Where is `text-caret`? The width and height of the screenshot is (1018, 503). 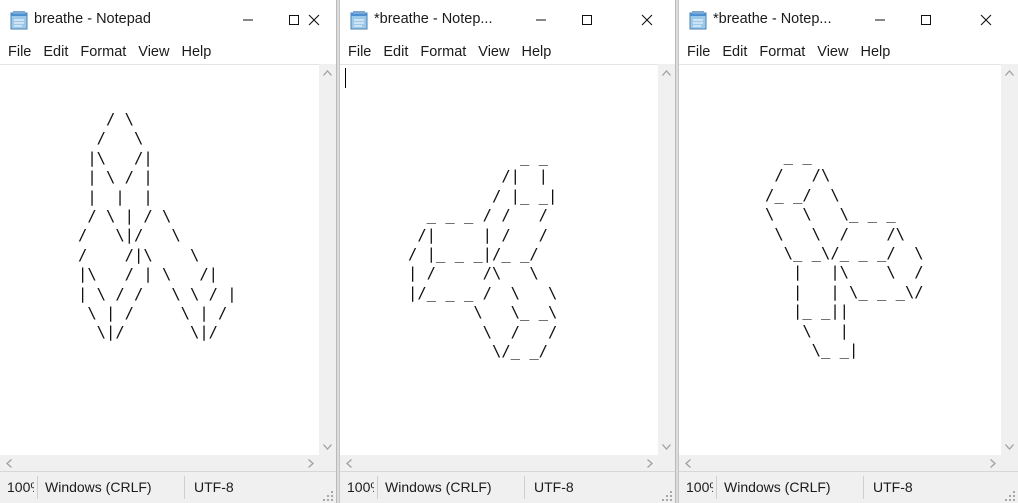
text-caret is located at coordinates (345, 78).